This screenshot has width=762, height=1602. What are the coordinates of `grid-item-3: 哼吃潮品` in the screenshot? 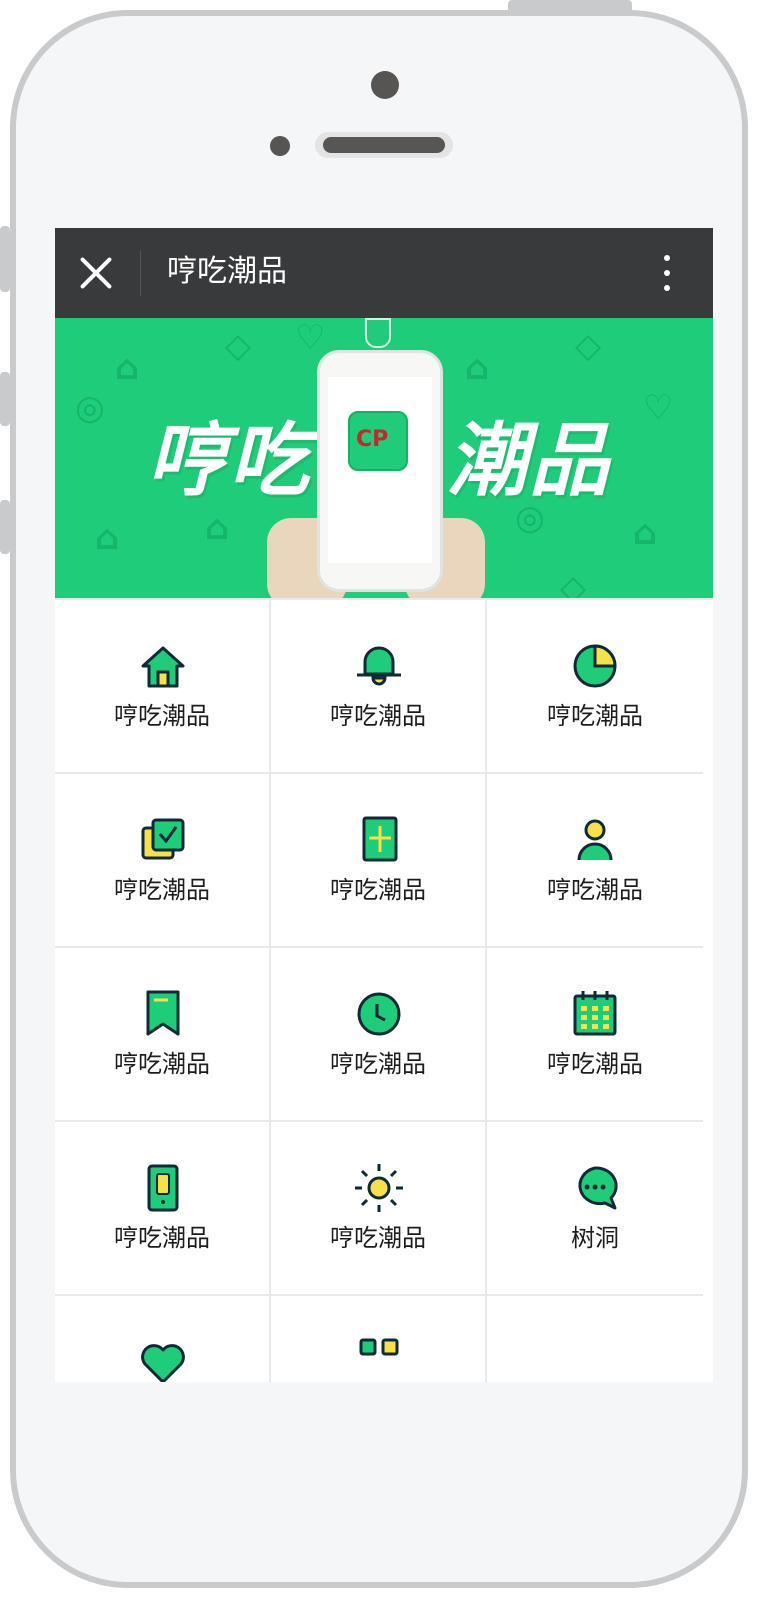 It's located at (595, 687).